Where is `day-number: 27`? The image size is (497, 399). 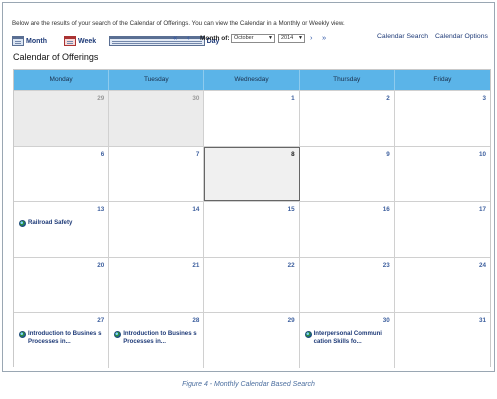 day-number: 27 is located at coordinates (100, 320).